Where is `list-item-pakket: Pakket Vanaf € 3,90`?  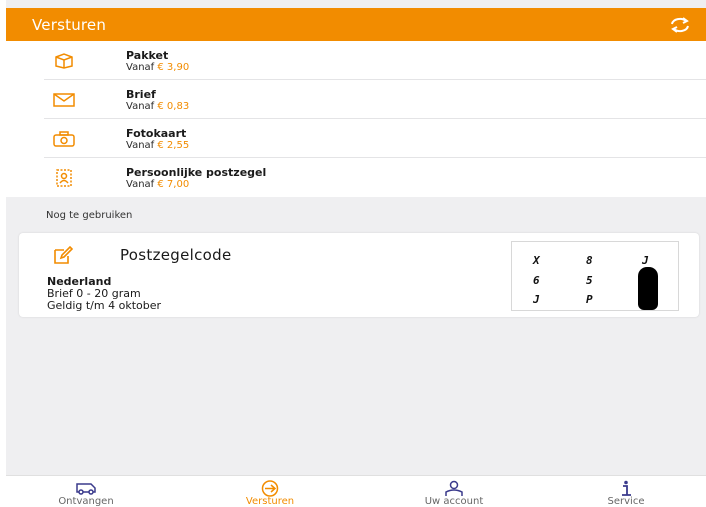 list-item-pakket: Pakket Vanaf € 3,90 is located at coordinates (356, 60).